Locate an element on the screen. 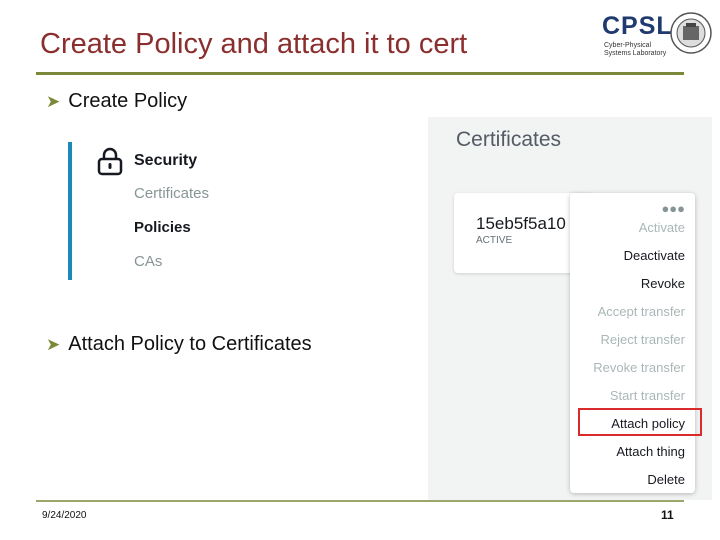  page-number: 11 is located at coordinates (667, 515).